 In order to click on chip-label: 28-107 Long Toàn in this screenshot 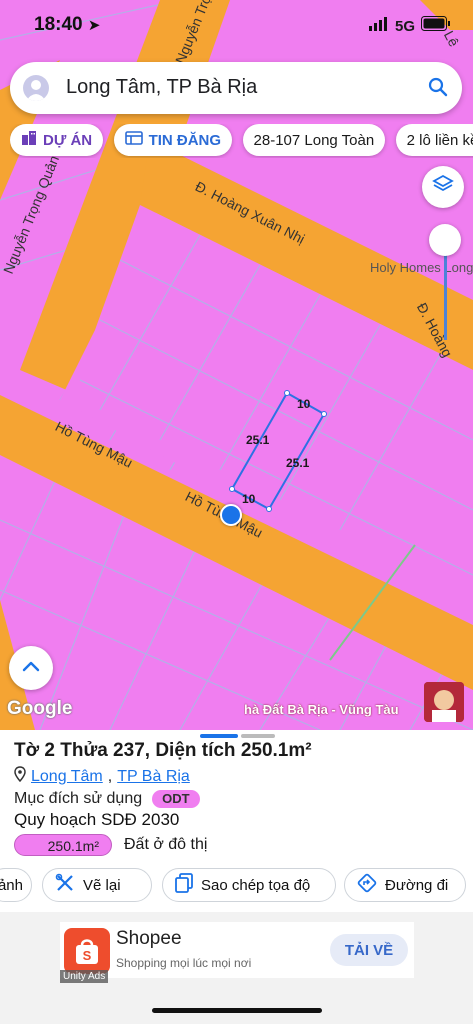, I will do `click(314, 140)`.